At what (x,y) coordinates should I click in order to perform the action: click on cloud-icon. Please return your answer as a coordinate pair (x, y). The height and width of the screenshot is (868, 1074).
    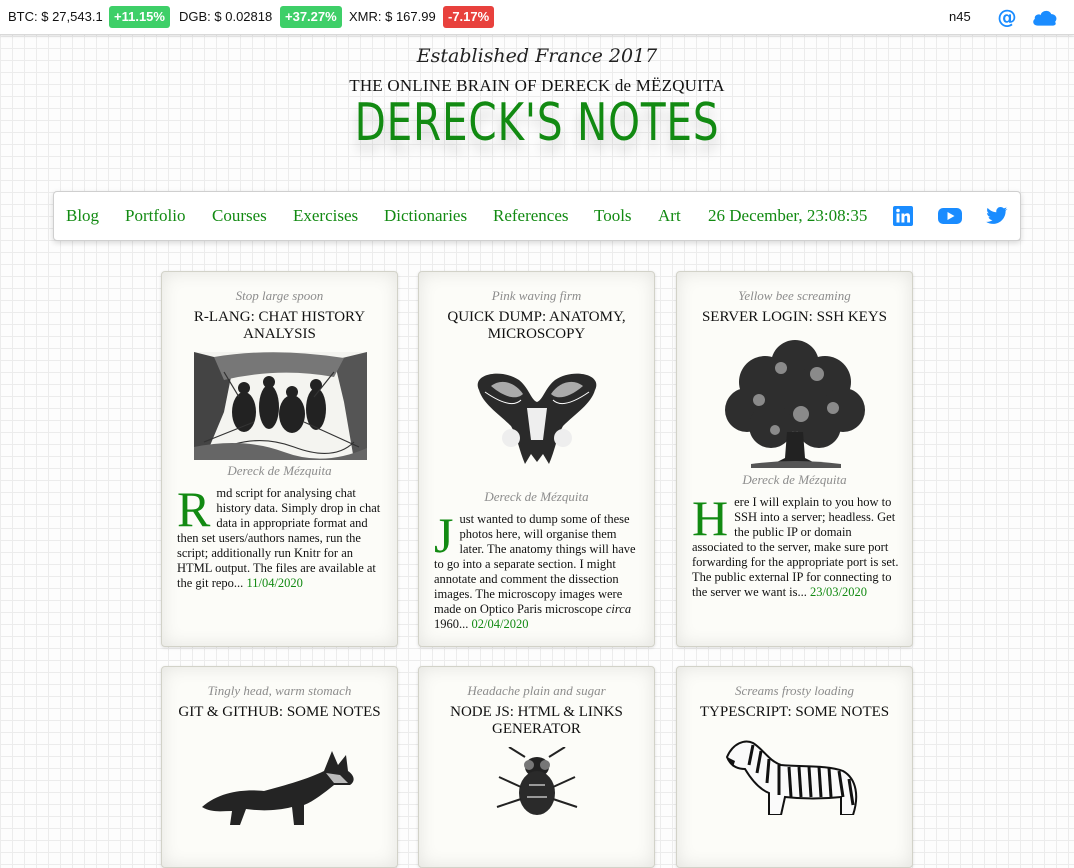
    Looking at the image, I should click on (1044, 17).